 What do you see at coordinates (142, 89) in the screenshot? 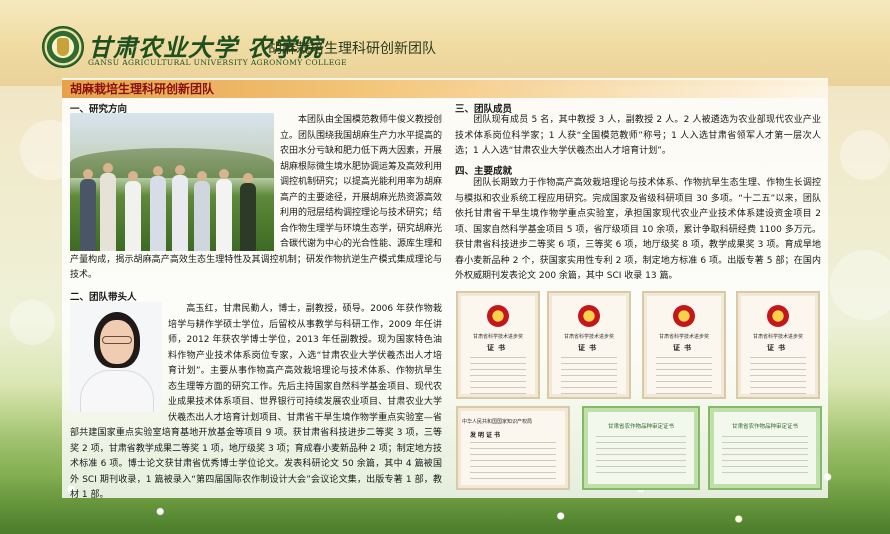
I see `page-title: 胡麻栽培生理科研创新团队` at bounding box center [142, 89].